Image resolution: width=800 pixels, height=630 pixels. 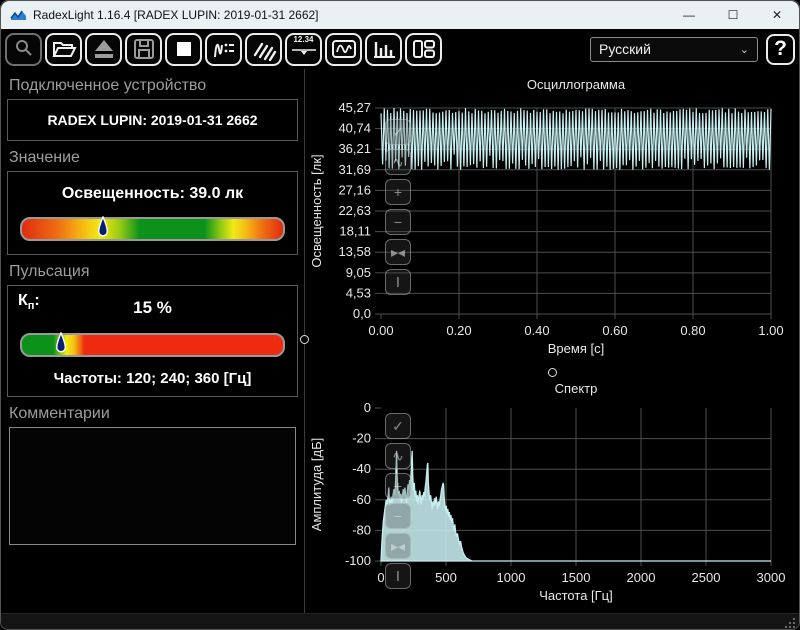 What do you see at coordinates (362, 313) in the screenshot?
I see `svg-text: 0,0` at bounding box center [362, 313].